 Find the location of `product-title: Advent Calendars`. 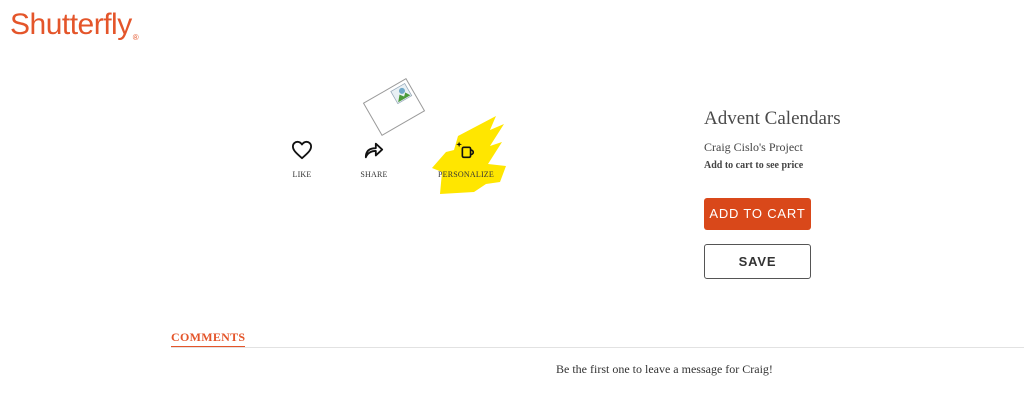

product-title: Advent Calendars is located at coordinates (772, 118).